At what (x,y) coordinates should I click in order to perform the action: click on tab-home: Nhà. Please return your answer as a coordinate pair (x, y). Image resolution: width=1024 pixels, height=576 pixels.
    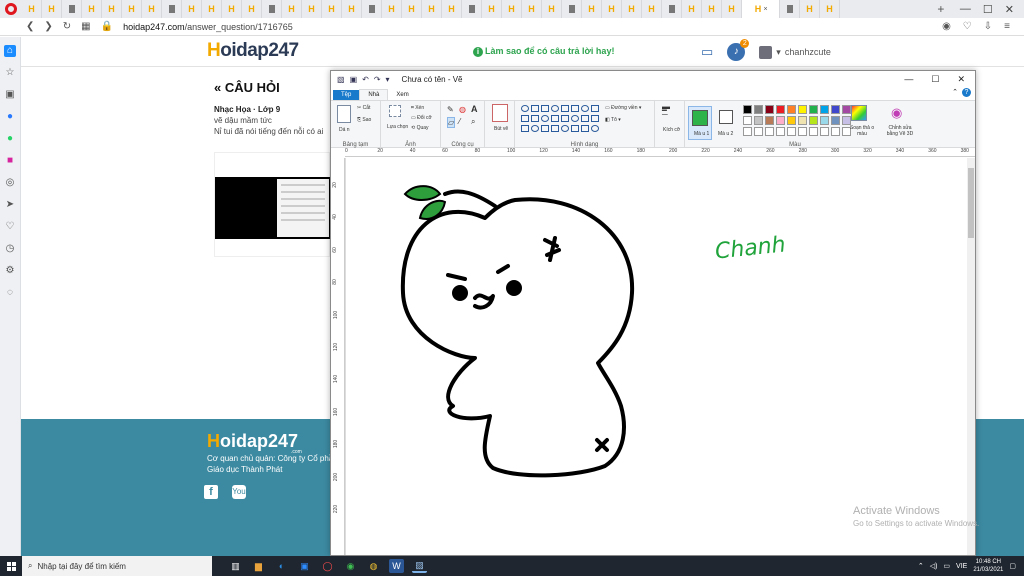
    Looking at the image, I should click on (374, 94).